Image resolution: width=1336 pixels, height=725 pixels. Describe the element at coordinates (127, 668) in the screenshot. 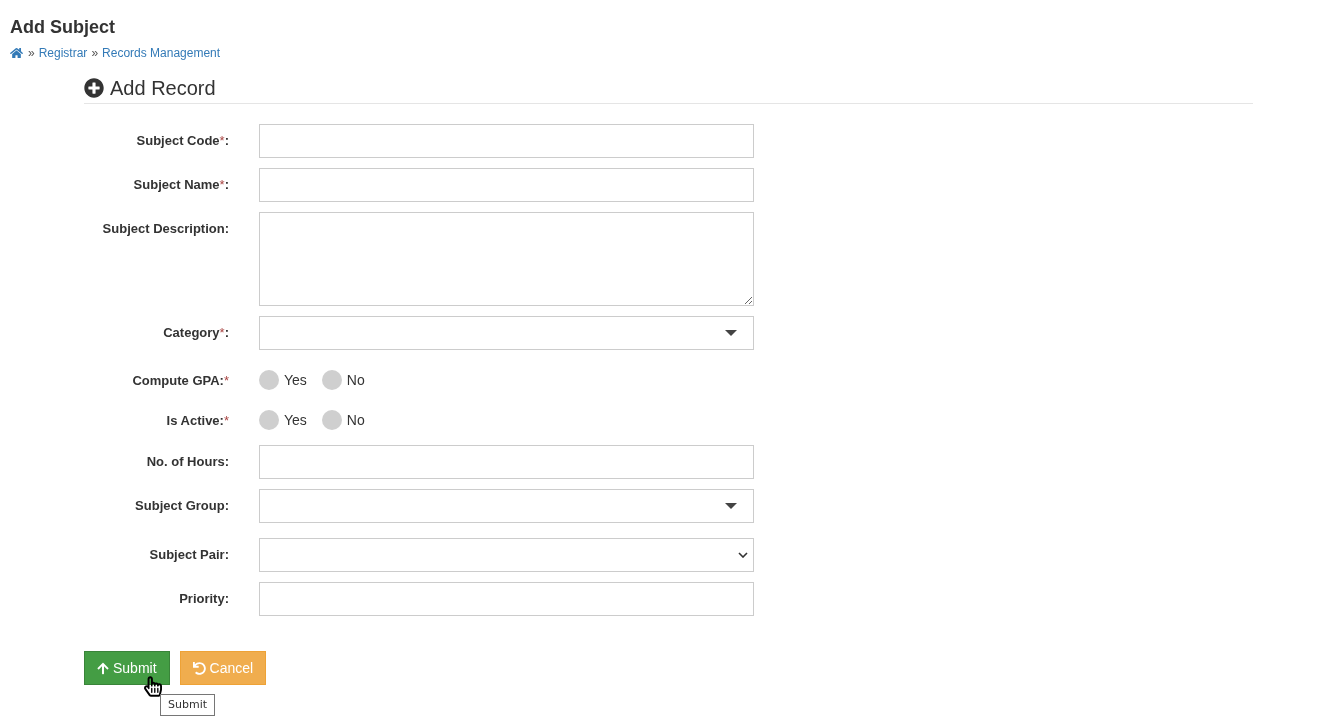

I see `submit-button: Submit` at that location.